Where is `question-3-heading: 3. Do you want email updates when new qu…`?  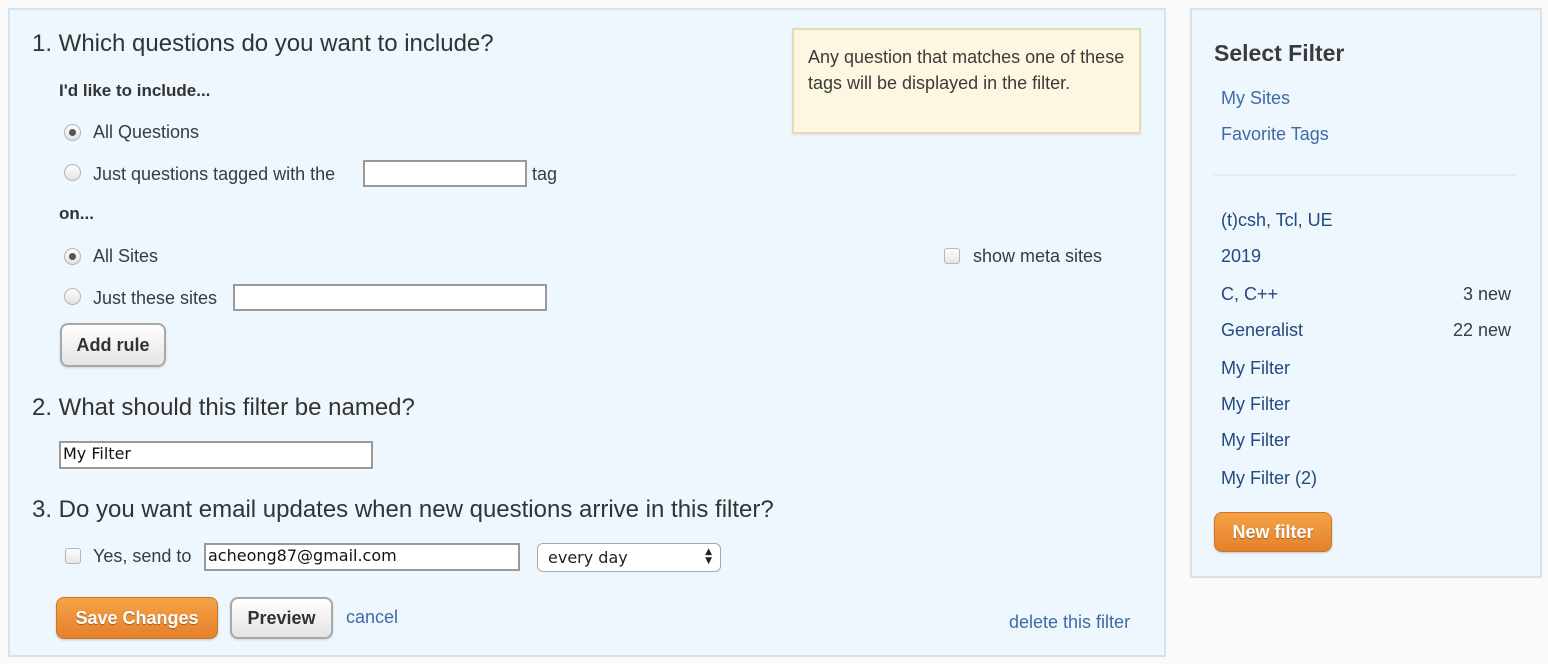 question-3-heading: 3. Do you want email updates when new qu… is located at coordinates (403, 509).